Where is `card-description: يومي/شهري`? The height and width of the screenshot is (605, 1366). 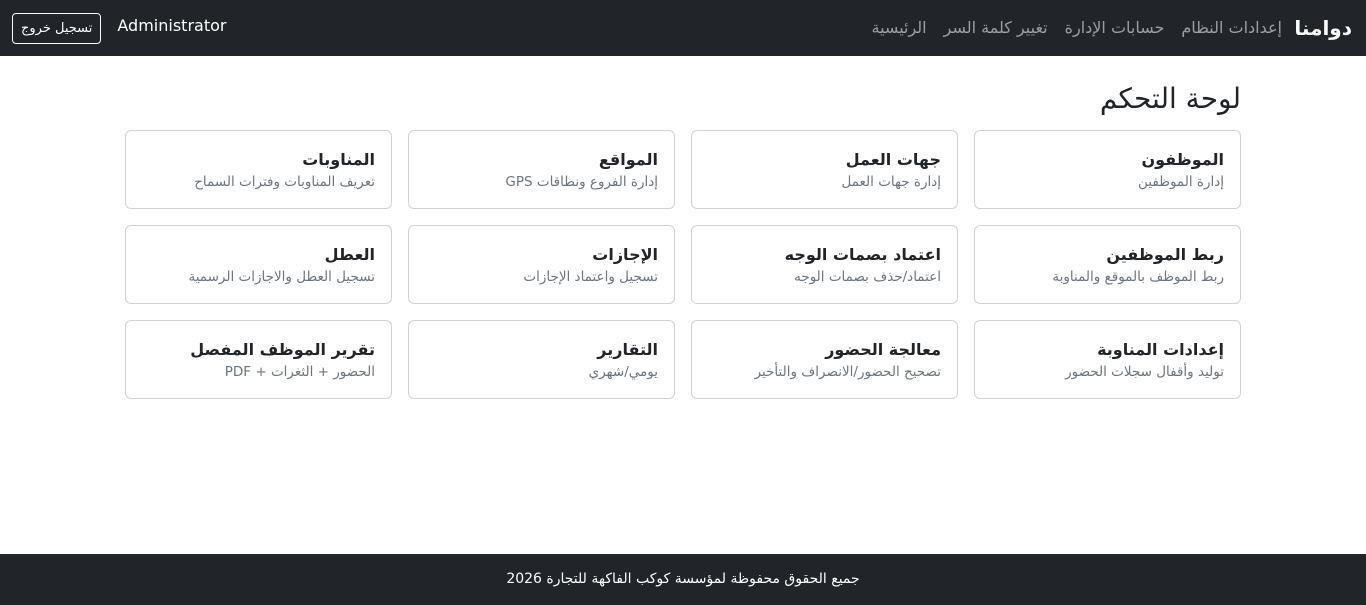
card-description: يومي/شهري is located at coordinates (623, 372).